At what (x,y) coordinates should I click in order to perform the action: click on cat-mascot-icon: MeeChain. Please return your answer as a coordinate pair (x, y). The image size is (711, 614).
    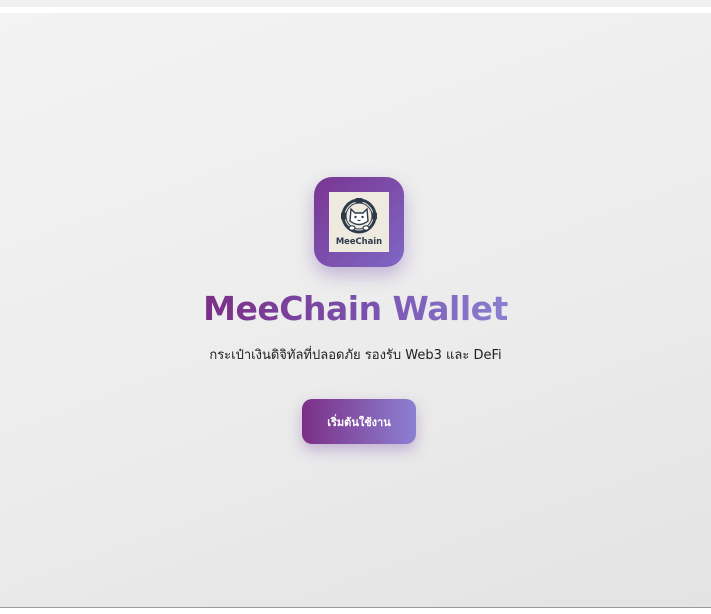
    Looking at the image, I should click on (359, 222).